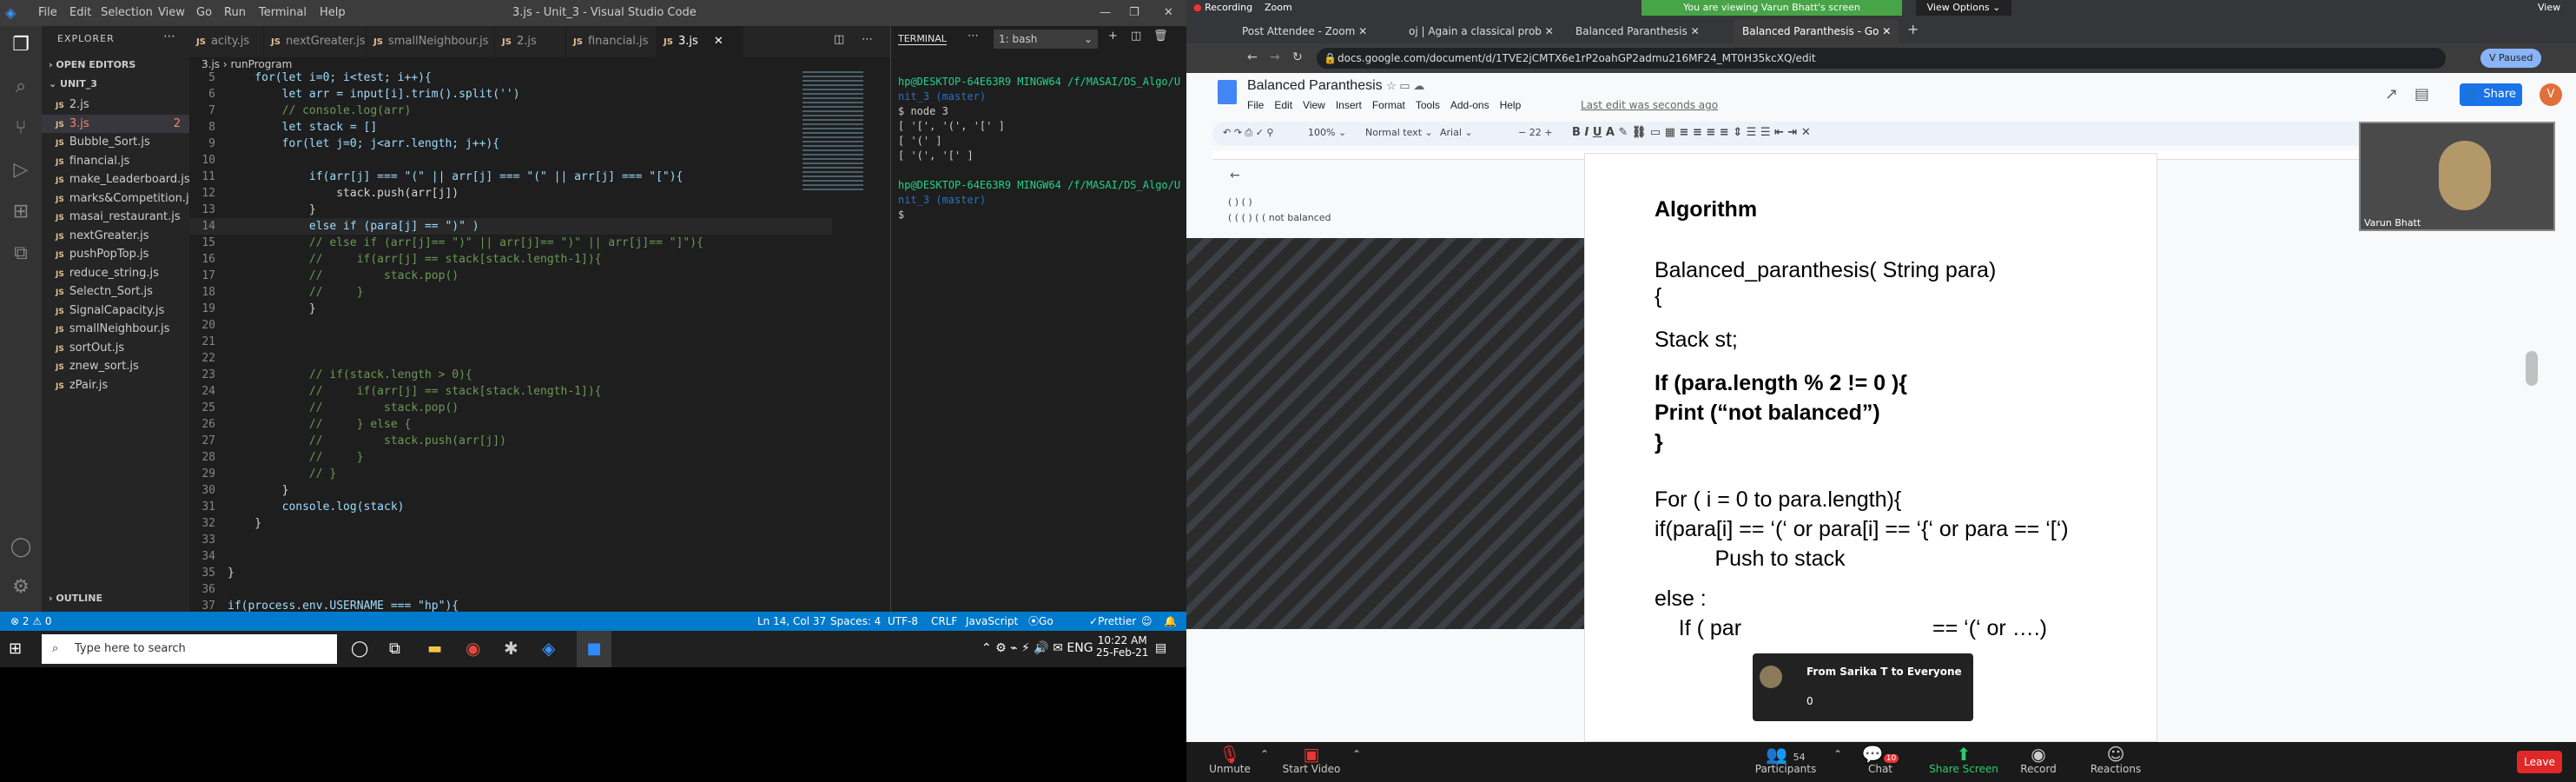 The width and height of the screenshot is (2576, 782). What do you see at coordinates (1388, 105) in the screenshot?
I see `doc-menu-item: Format` at bounding box center [1388, 105].